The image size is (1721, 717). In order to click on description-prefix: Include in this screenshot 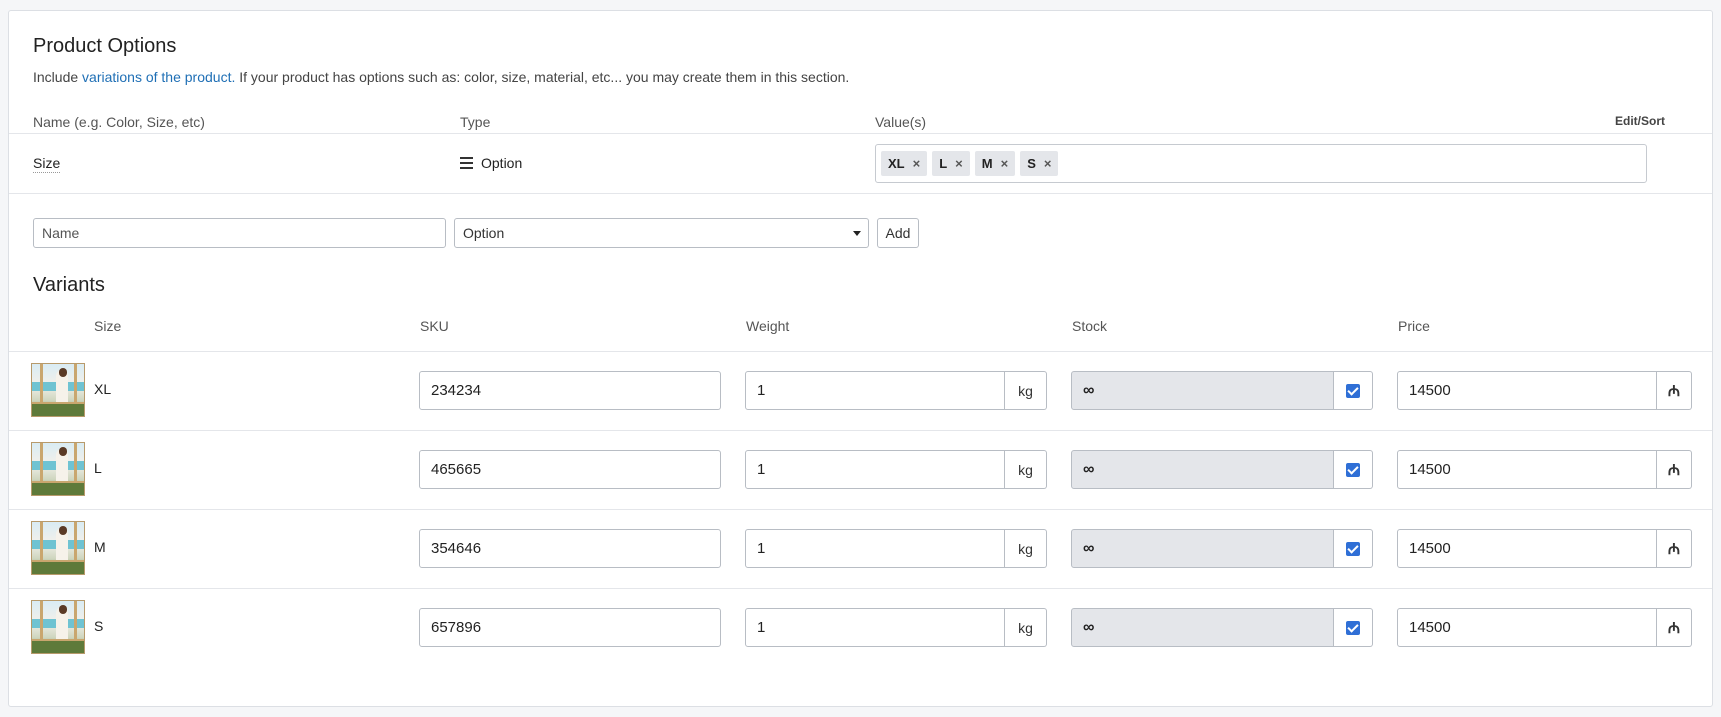, I will do `click(58, 77)`.